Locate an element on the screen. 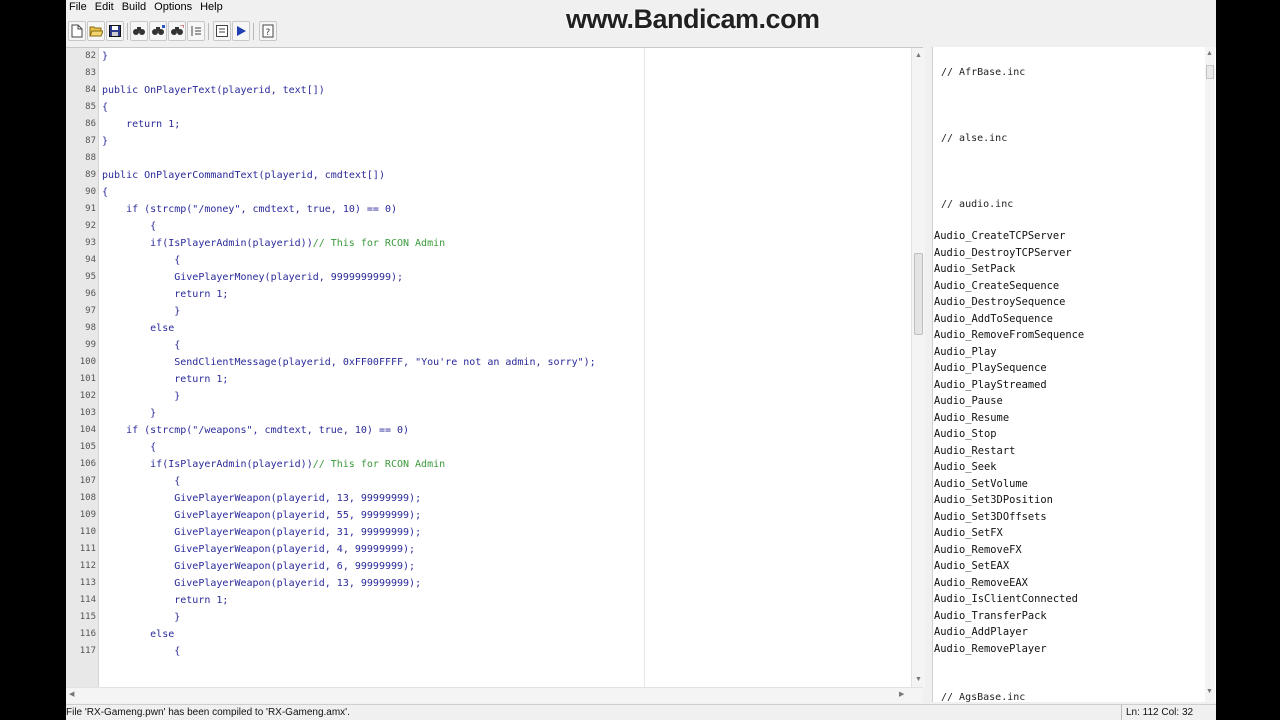  line-number: 84 is located at coordinates (90, 90).